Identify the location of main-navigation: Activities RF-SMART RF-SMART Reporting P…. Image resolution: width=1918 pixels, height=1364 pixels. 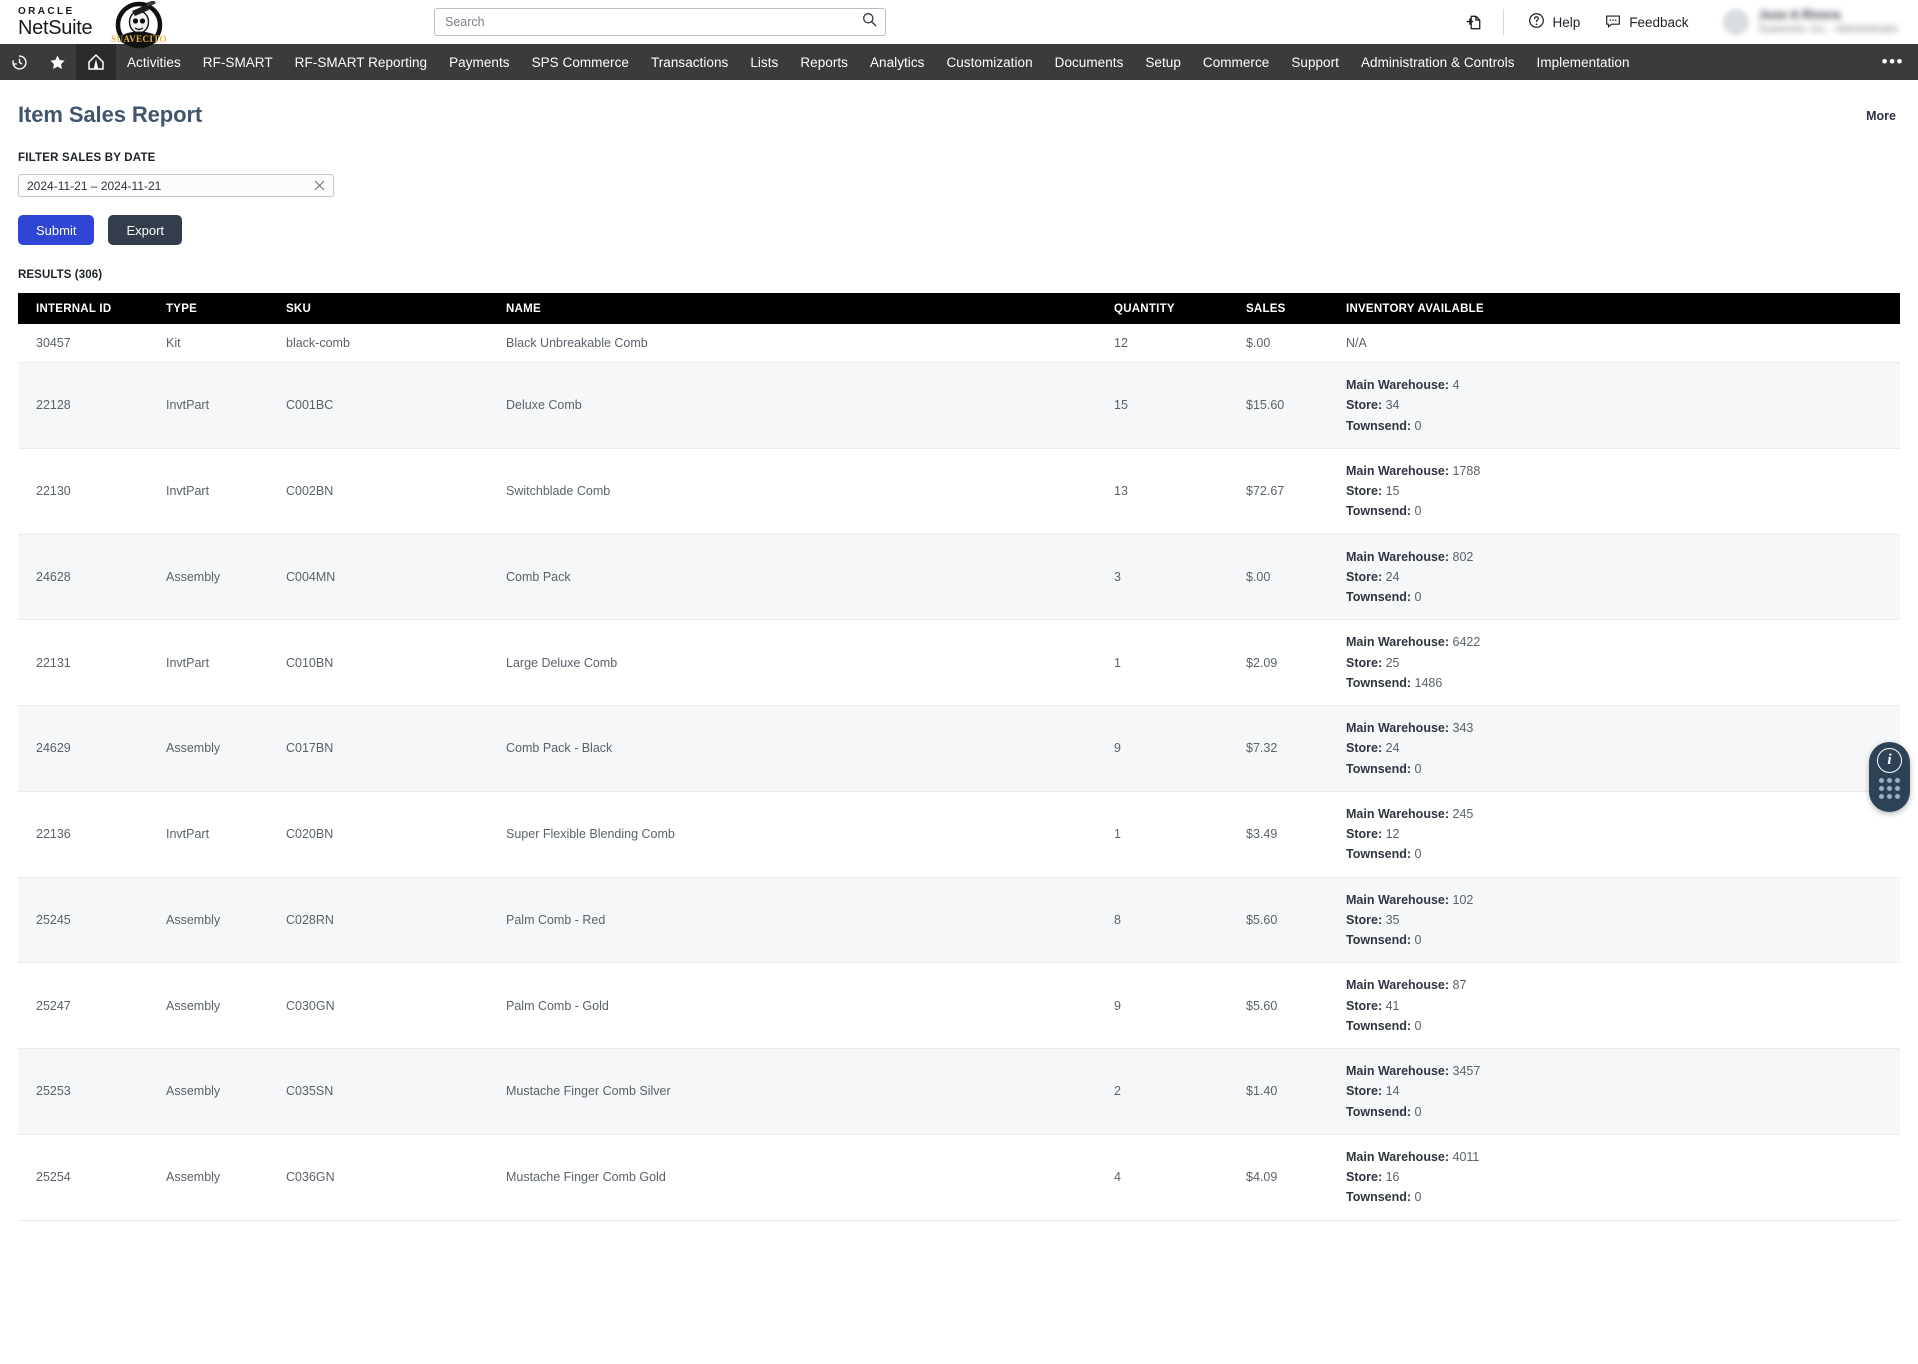
(959, 62).